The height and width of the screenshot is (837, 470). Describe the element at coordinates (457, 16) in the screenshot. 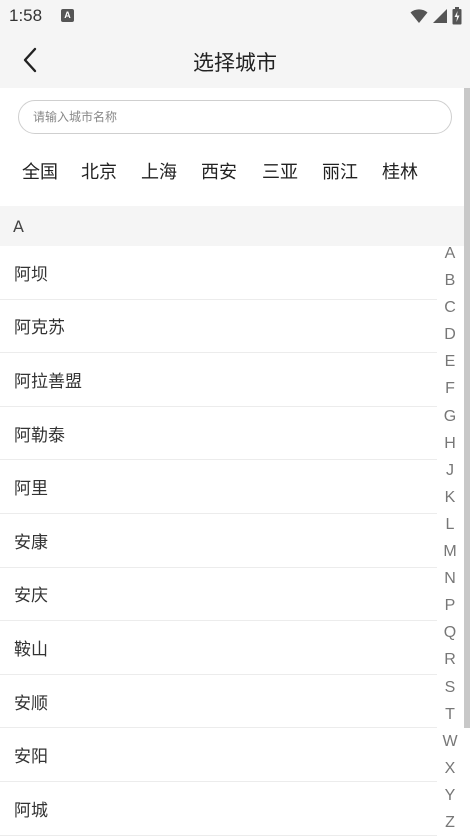

I see `battery-icon` at that location.